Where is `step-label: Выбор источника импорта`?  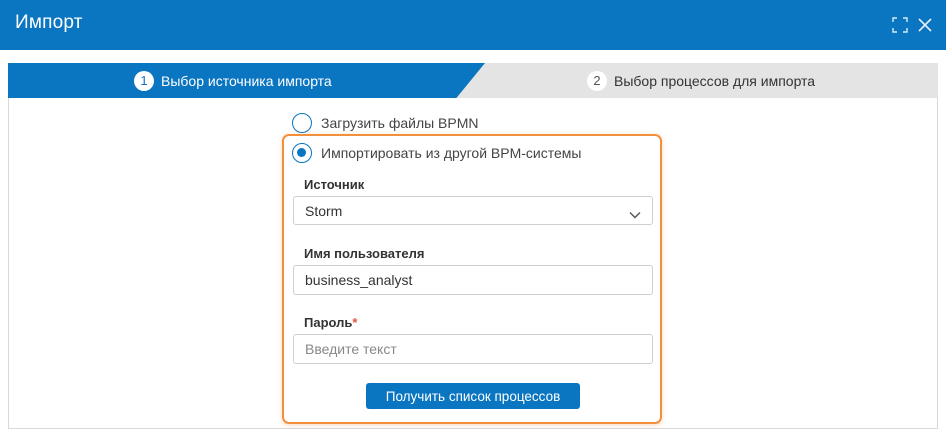 step-label: Выбор источника импорта is located at coordinates (246, 80).